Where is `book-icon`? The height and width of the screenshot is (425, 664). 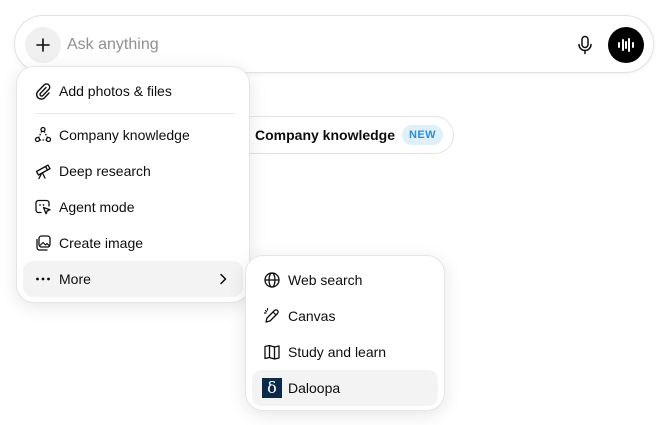
book-icon is located at coordinates (272, 352).